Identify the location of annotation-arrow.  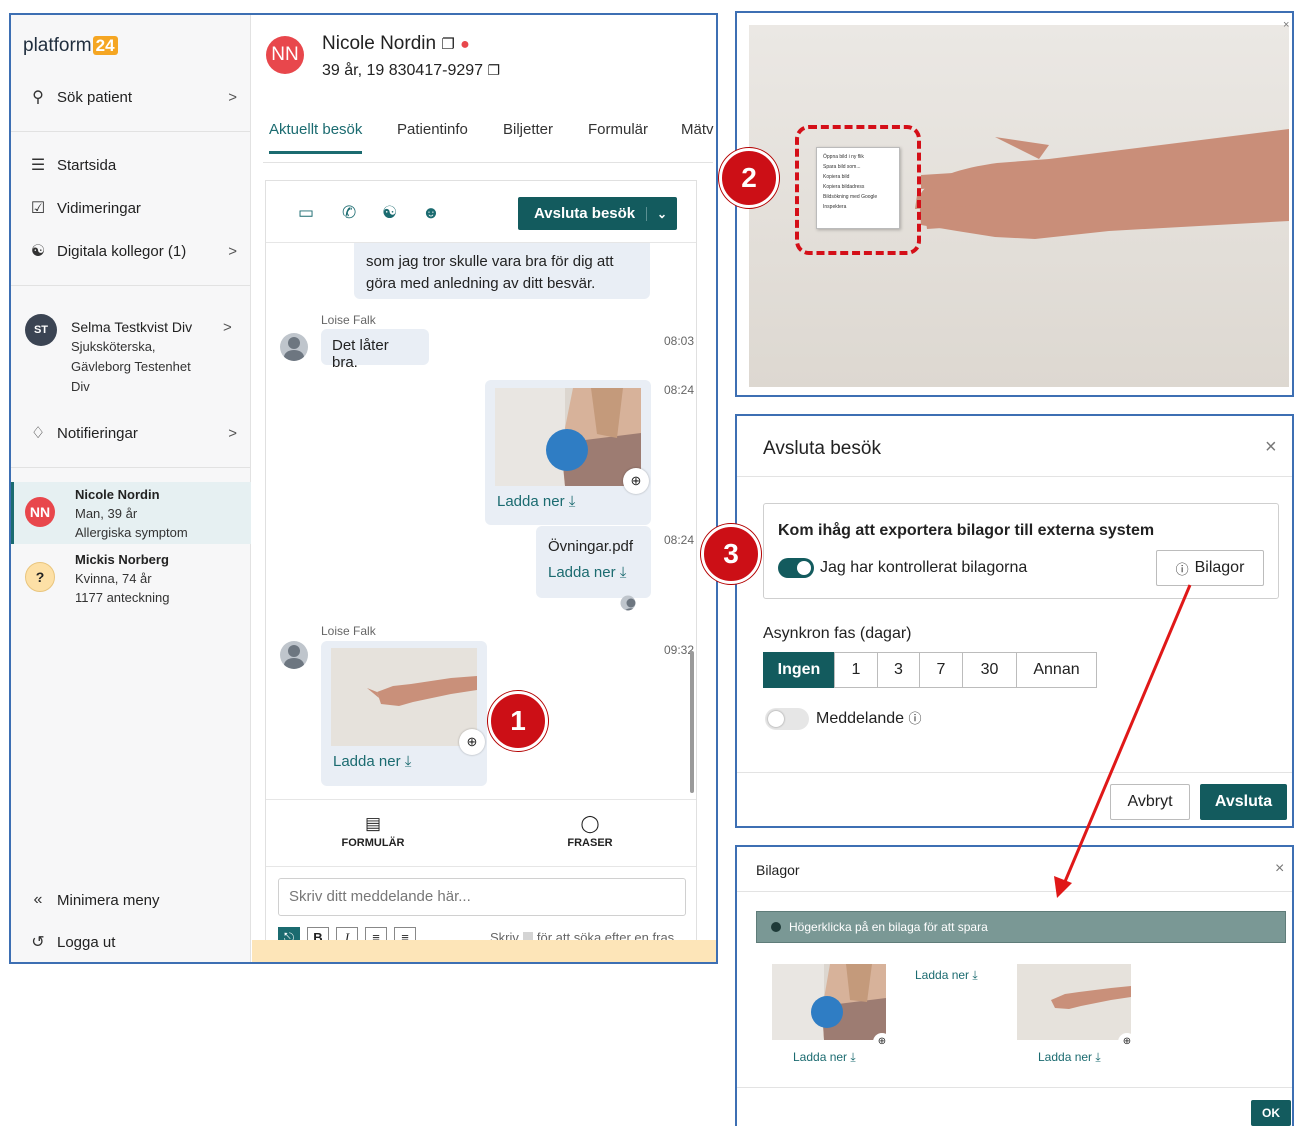
(1123, 741).